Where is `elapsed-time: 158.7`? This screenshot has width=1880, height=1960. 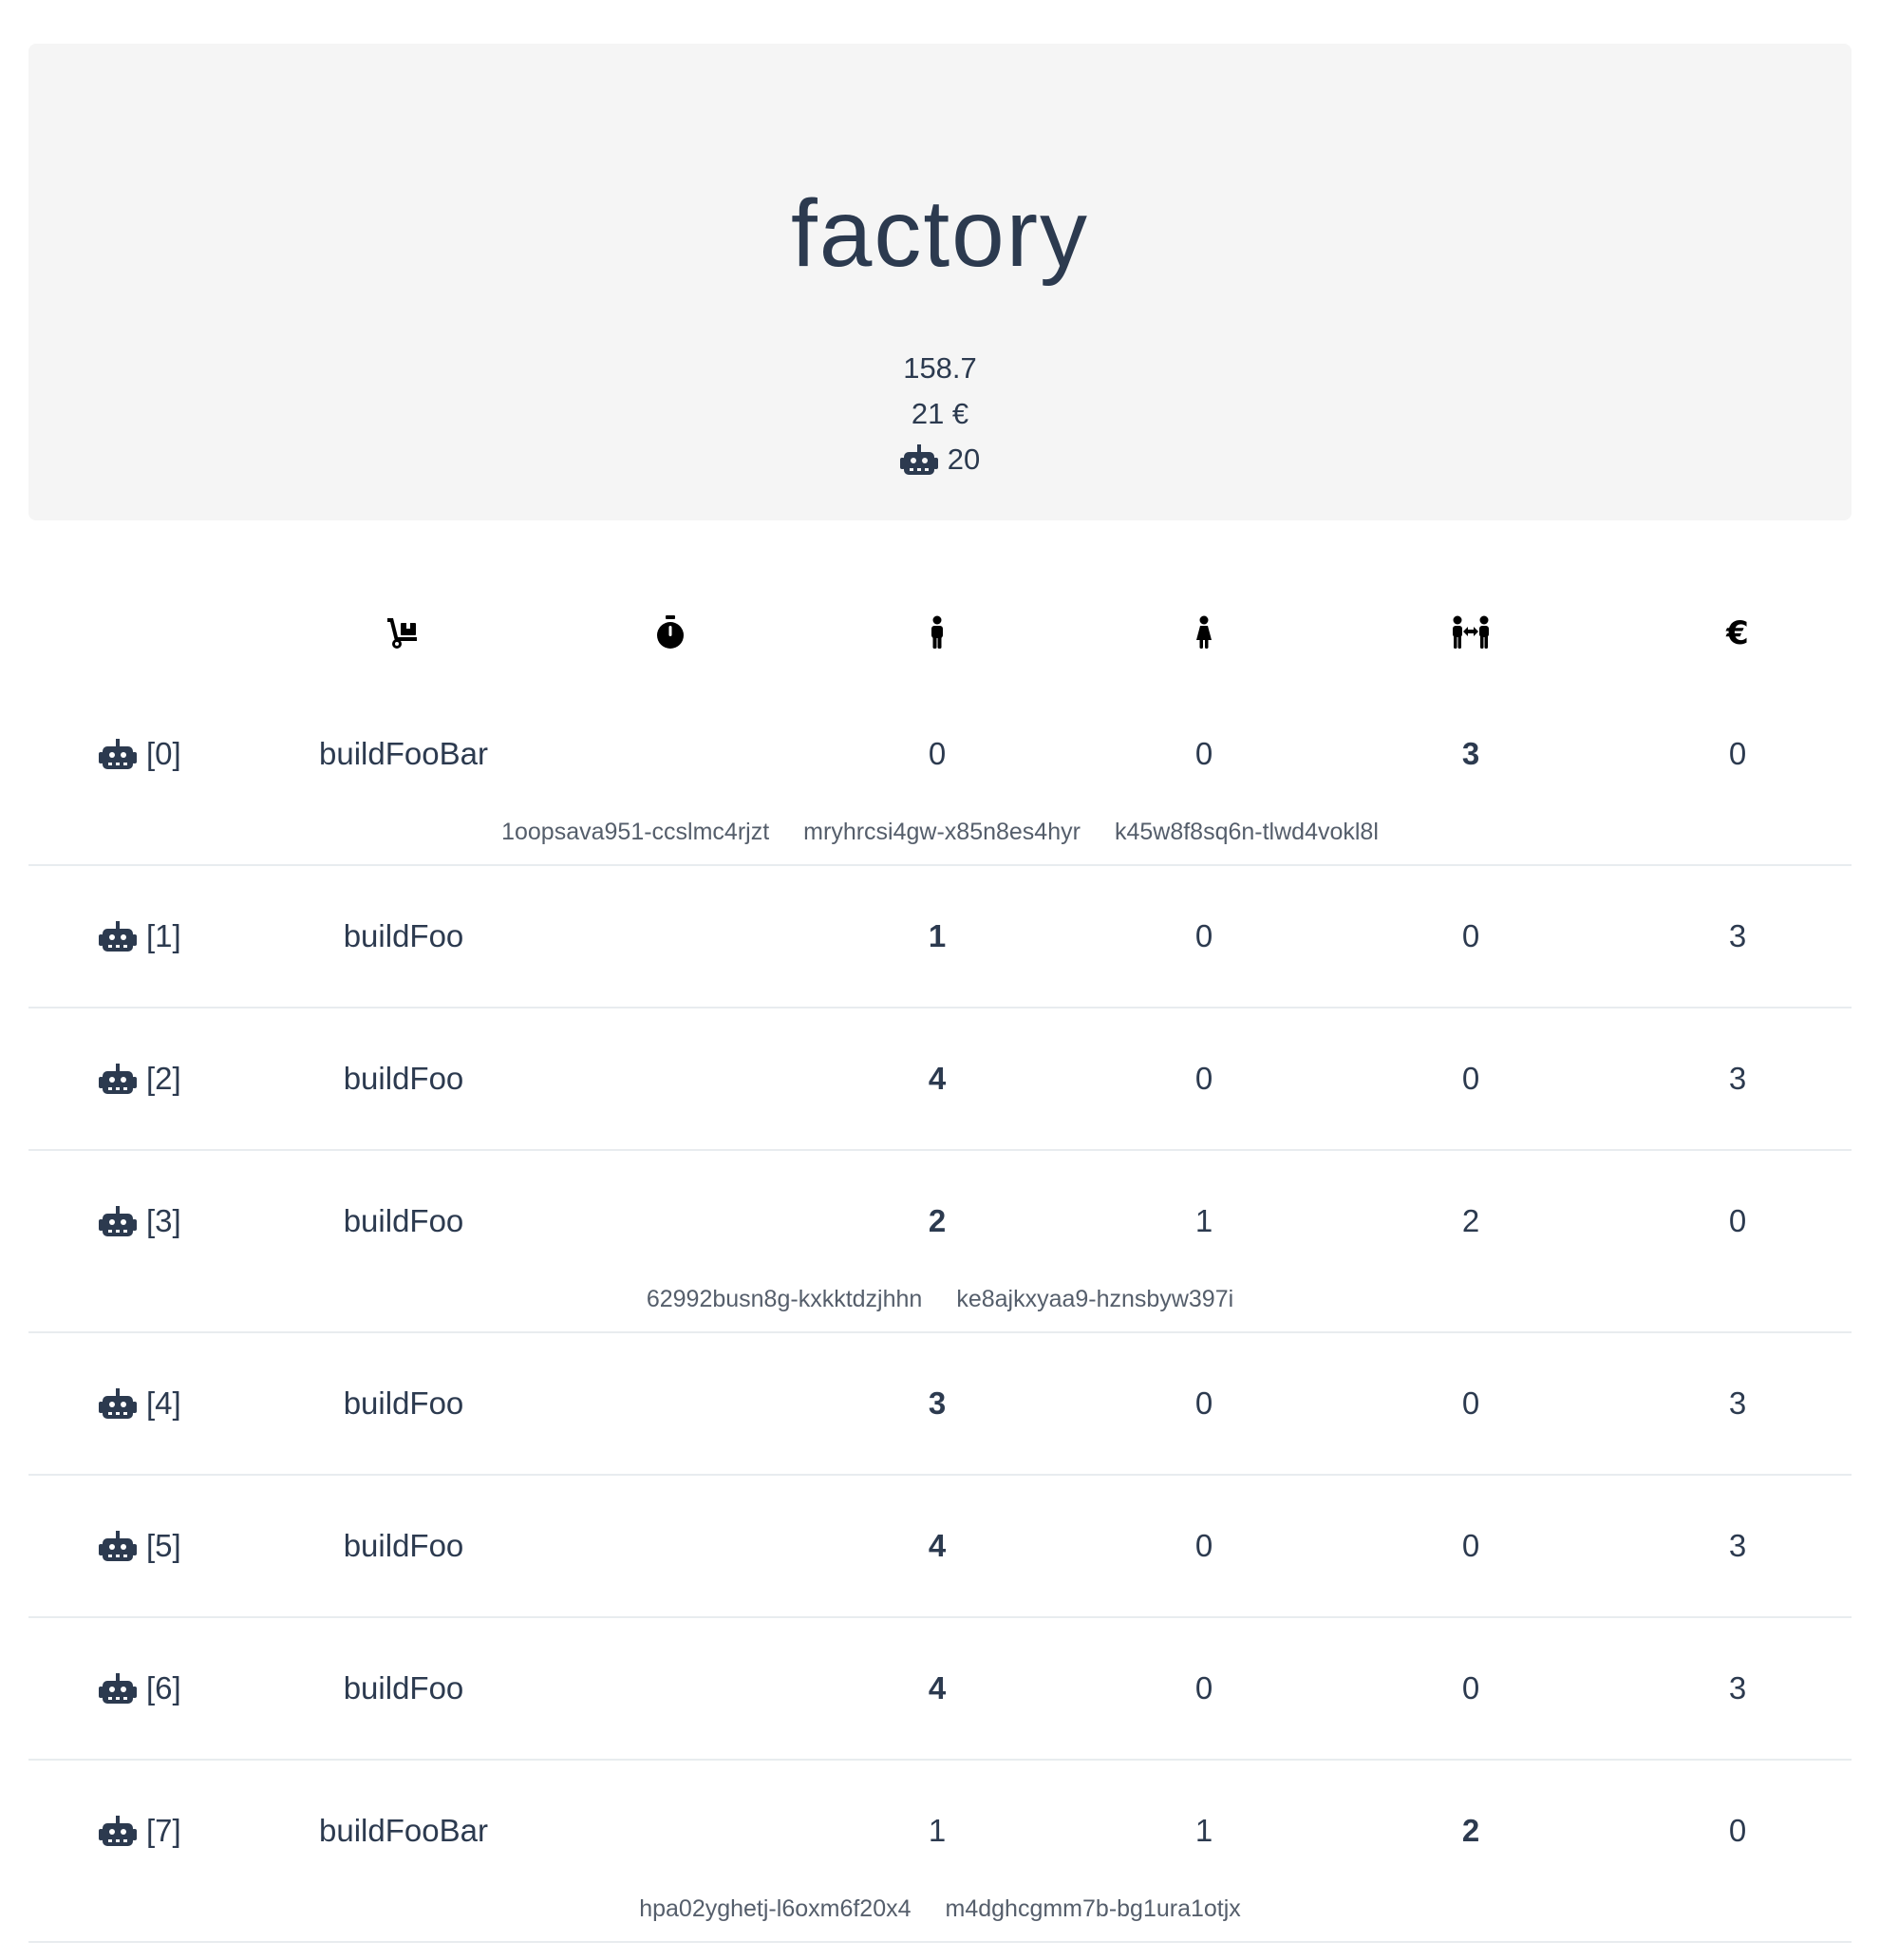
elapsed-time: 158.7 is located at coordinates (940, 368).